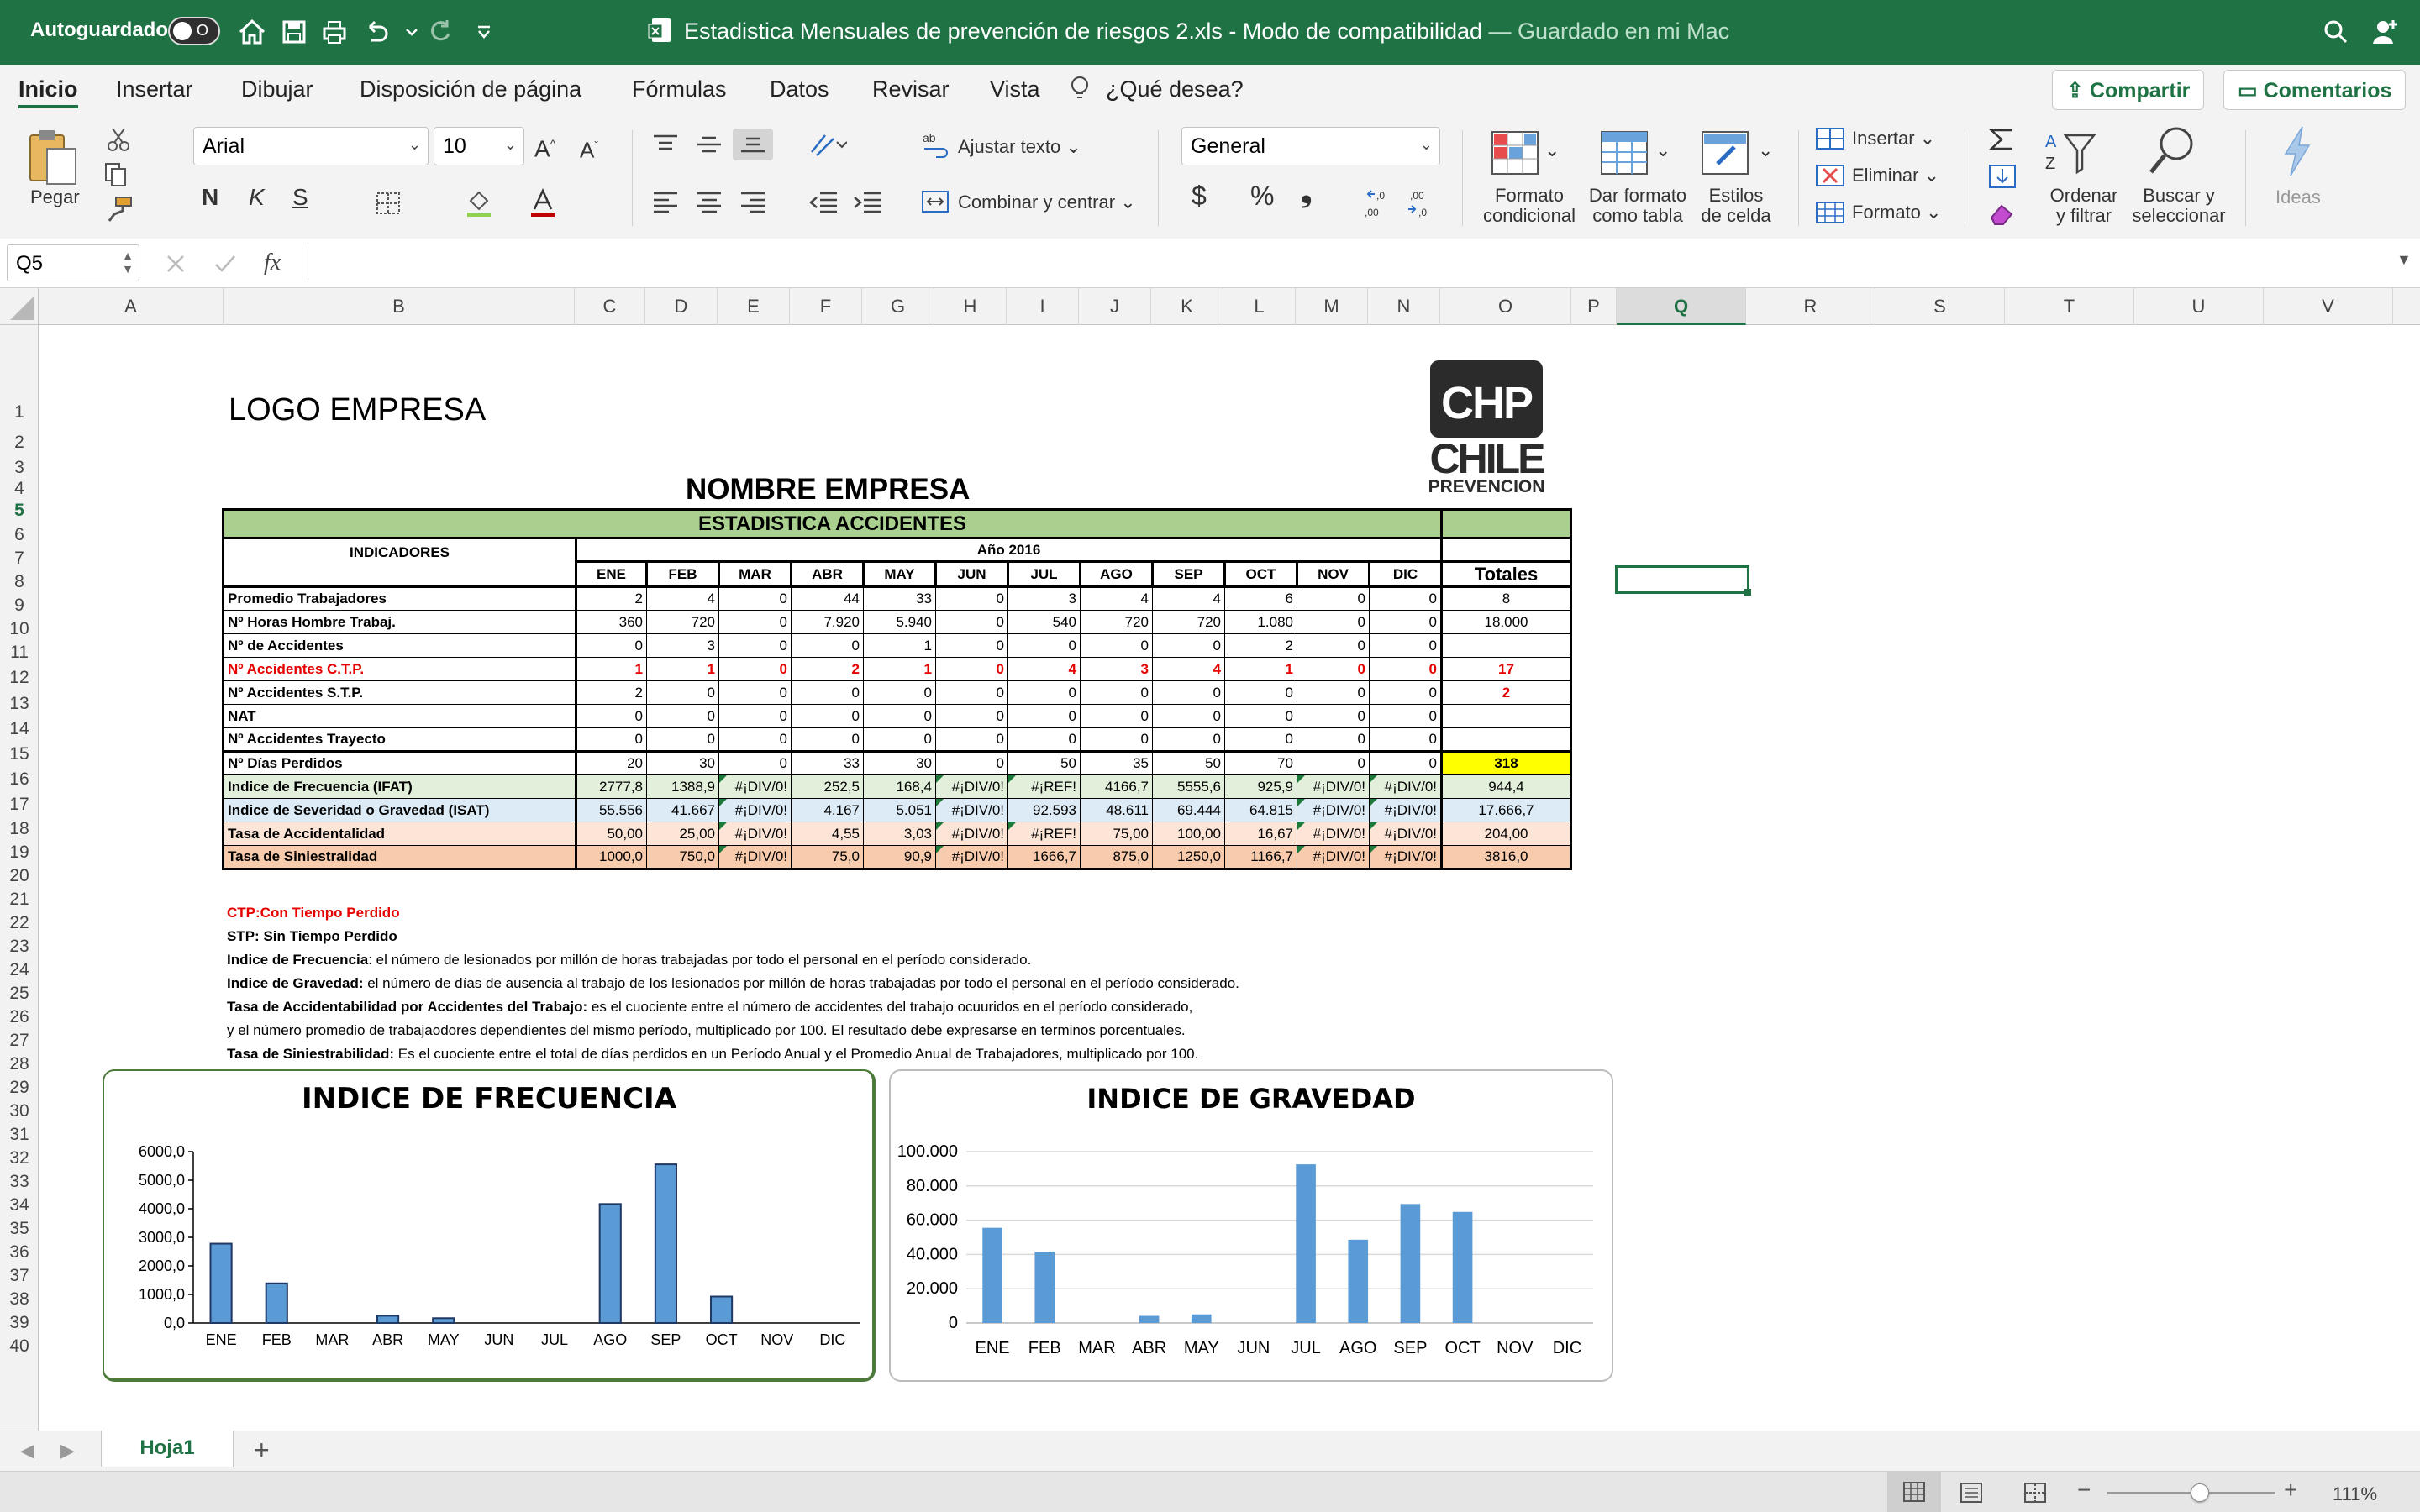 The height and width of the screenshot is (1512, 2420). I want to click on font-name-select: Arial ⌄, so click(311, 146).